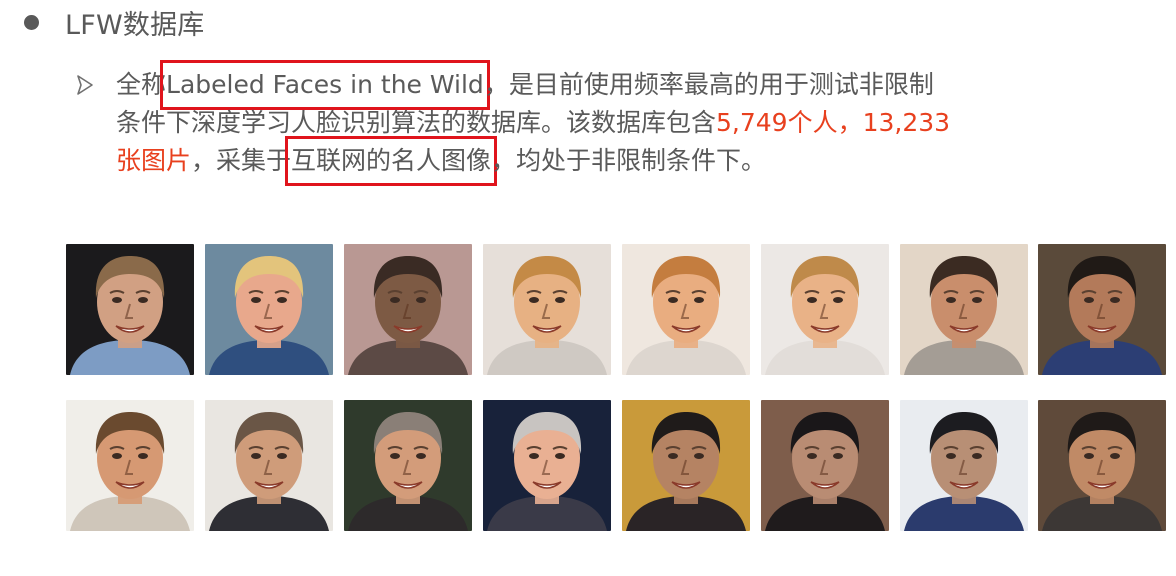 This screenshot has height=576, width=1176. What do you see at coordinates (85, 85) in the screenshot?
I see `arrow-bullet-icon` at bounding box center [85, 85].